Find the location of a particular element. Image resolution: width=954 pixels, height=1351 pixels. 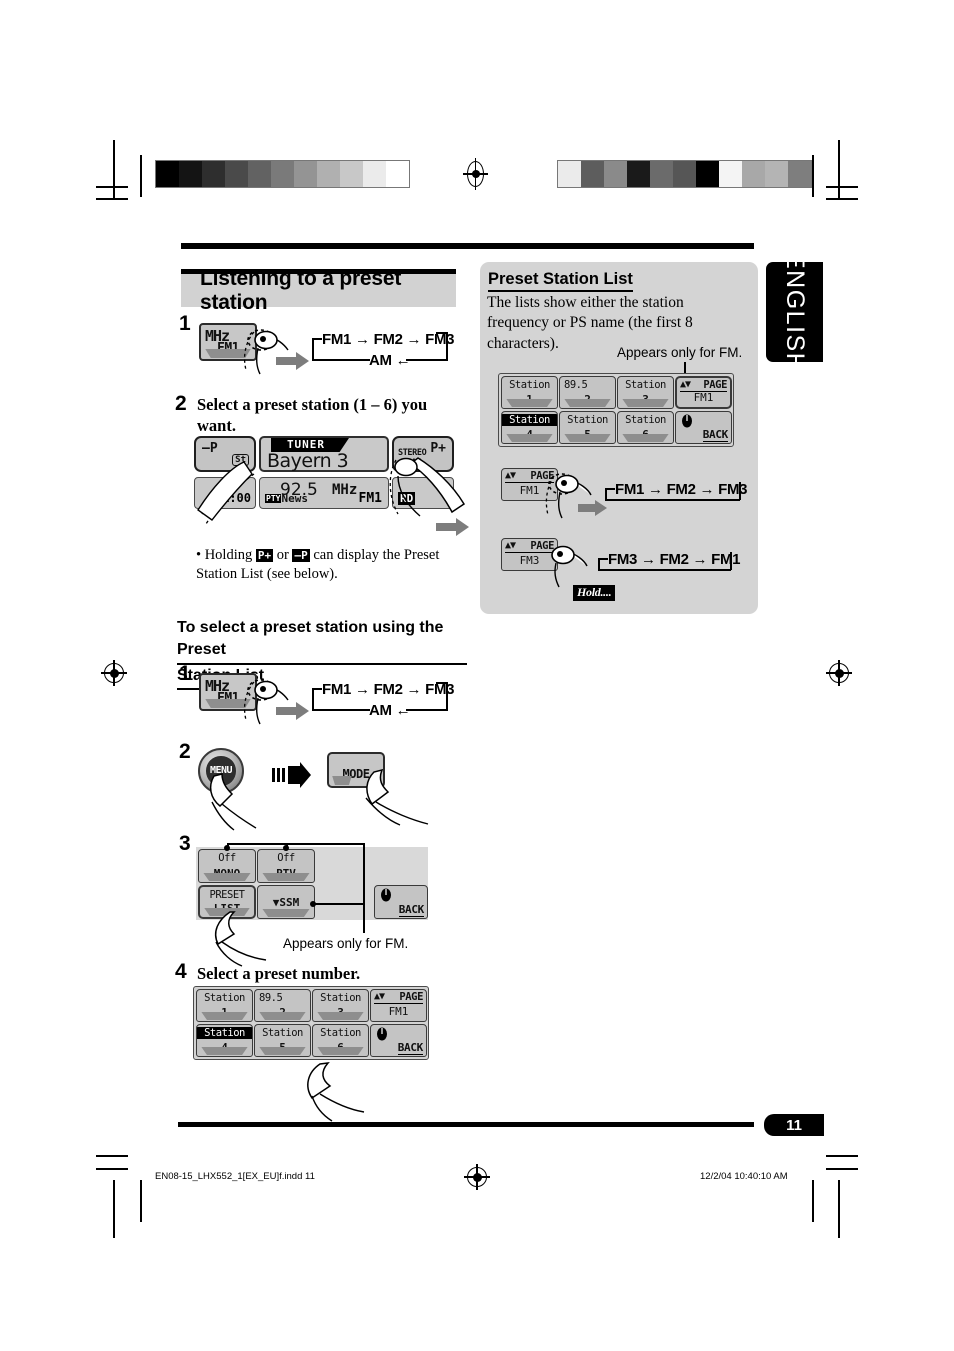

panel-preset-button-3: Station 3 is located at coordinates (645, 392).